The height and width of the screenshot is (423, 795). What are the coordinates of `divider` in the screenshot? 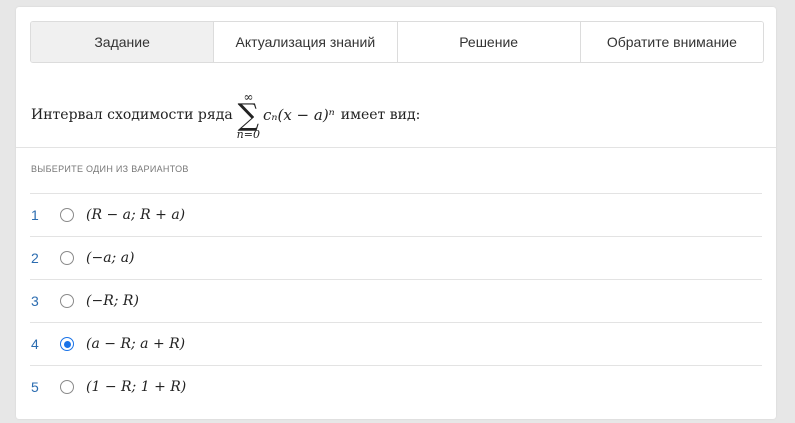 It's located at (396, 147).